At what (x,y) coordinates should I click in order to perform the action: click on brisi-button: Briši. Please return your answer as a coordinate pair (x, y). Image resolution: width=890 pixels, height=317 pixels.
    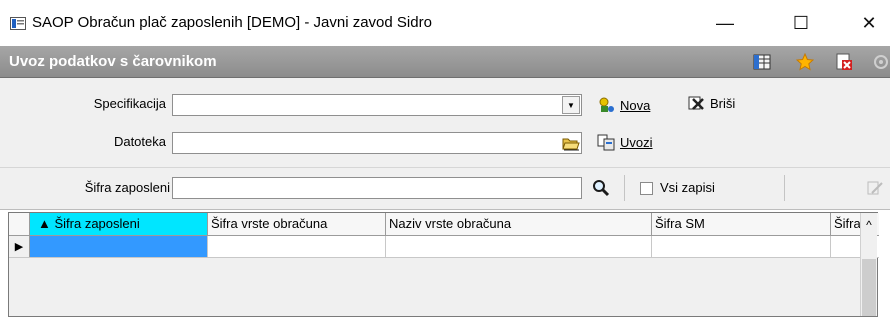
    Looking at the image, I should click on (711, 103).